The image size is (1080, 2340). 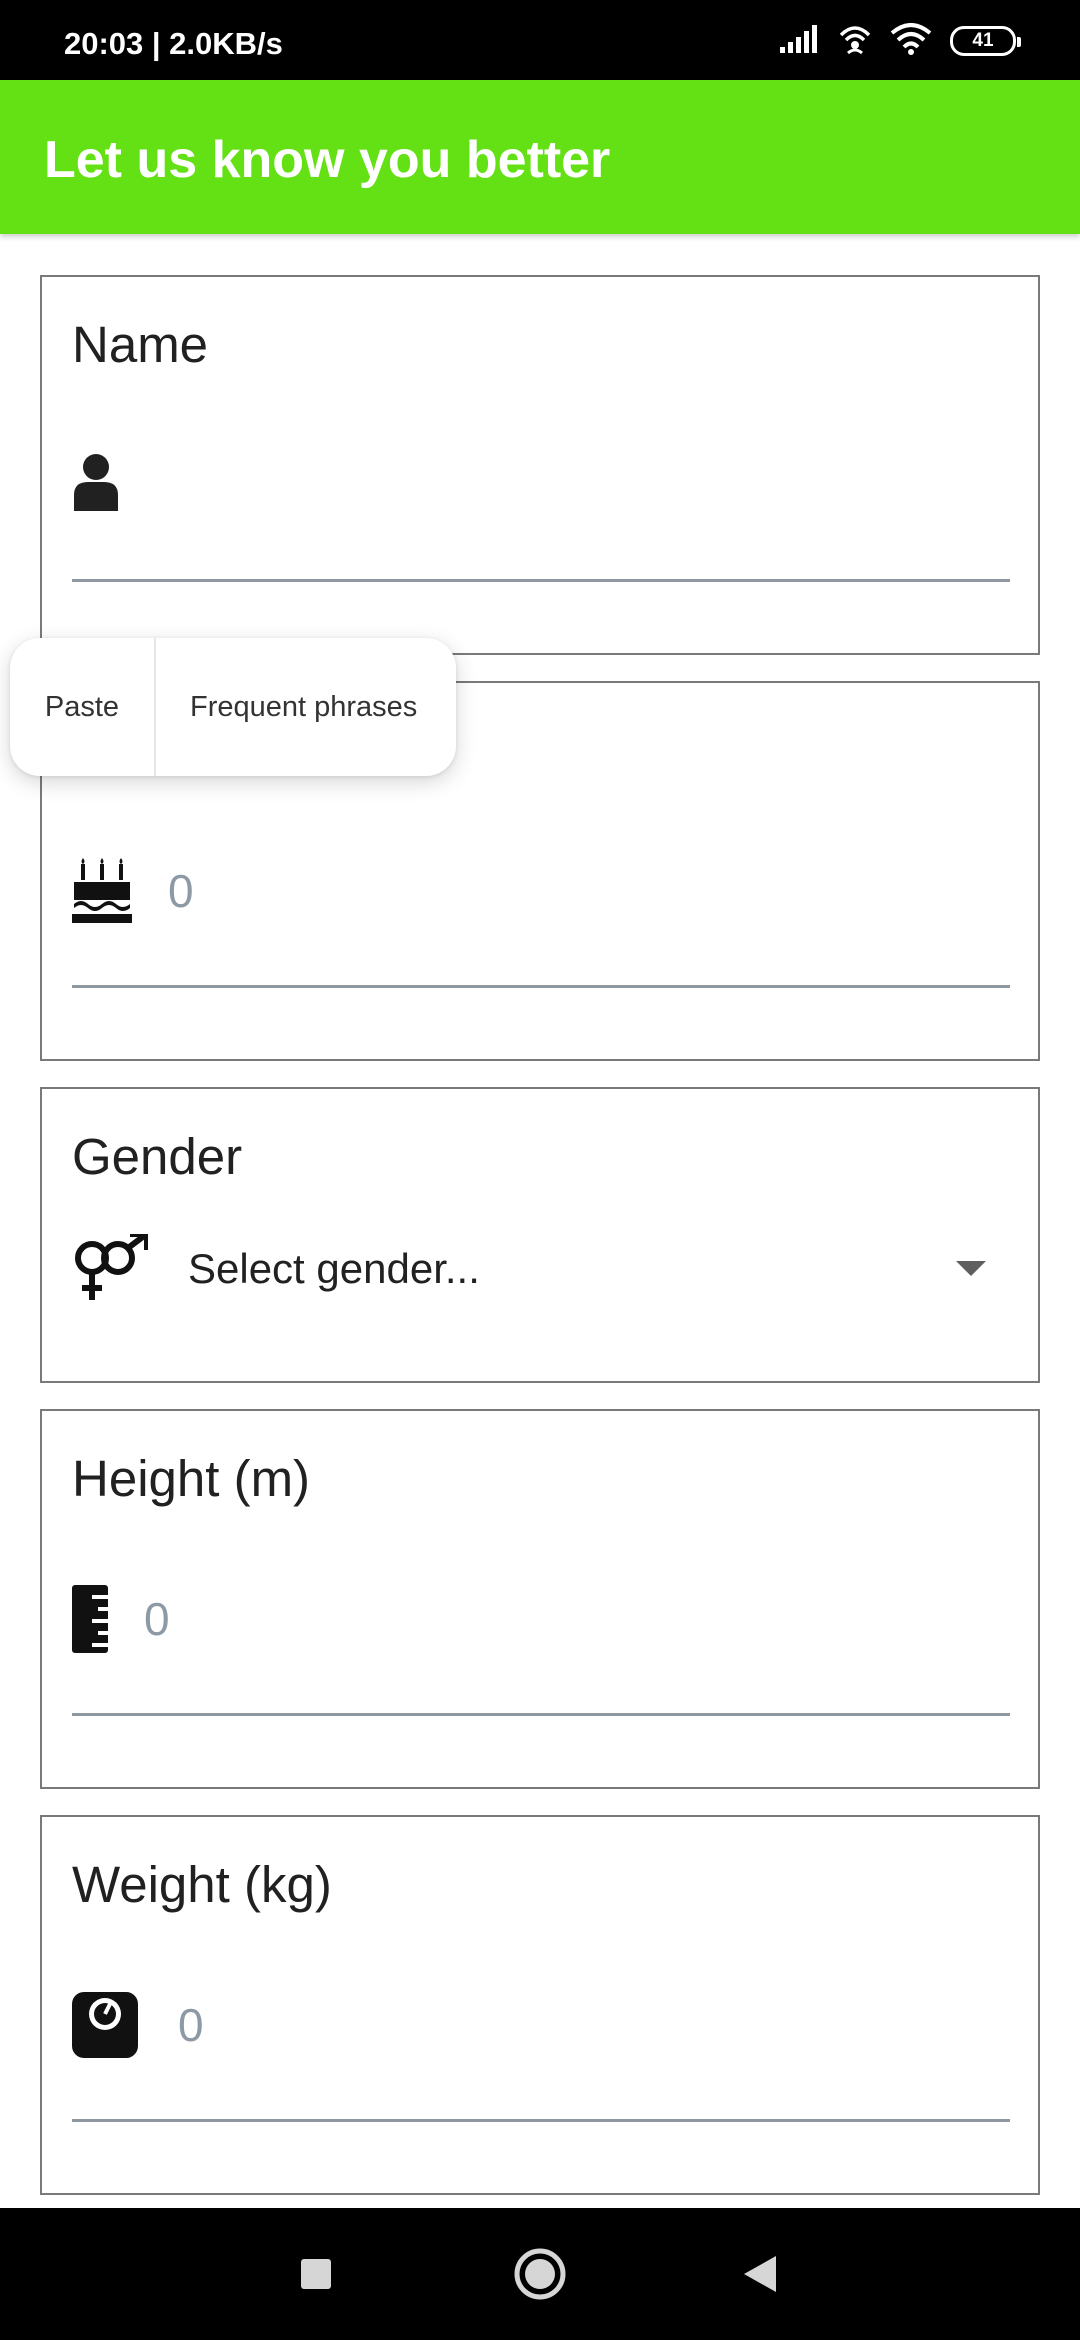 What do you see at coordinates (985, 41) in the screenshot?
I see `battery-icon: 41` at bounding box center [985, 41].